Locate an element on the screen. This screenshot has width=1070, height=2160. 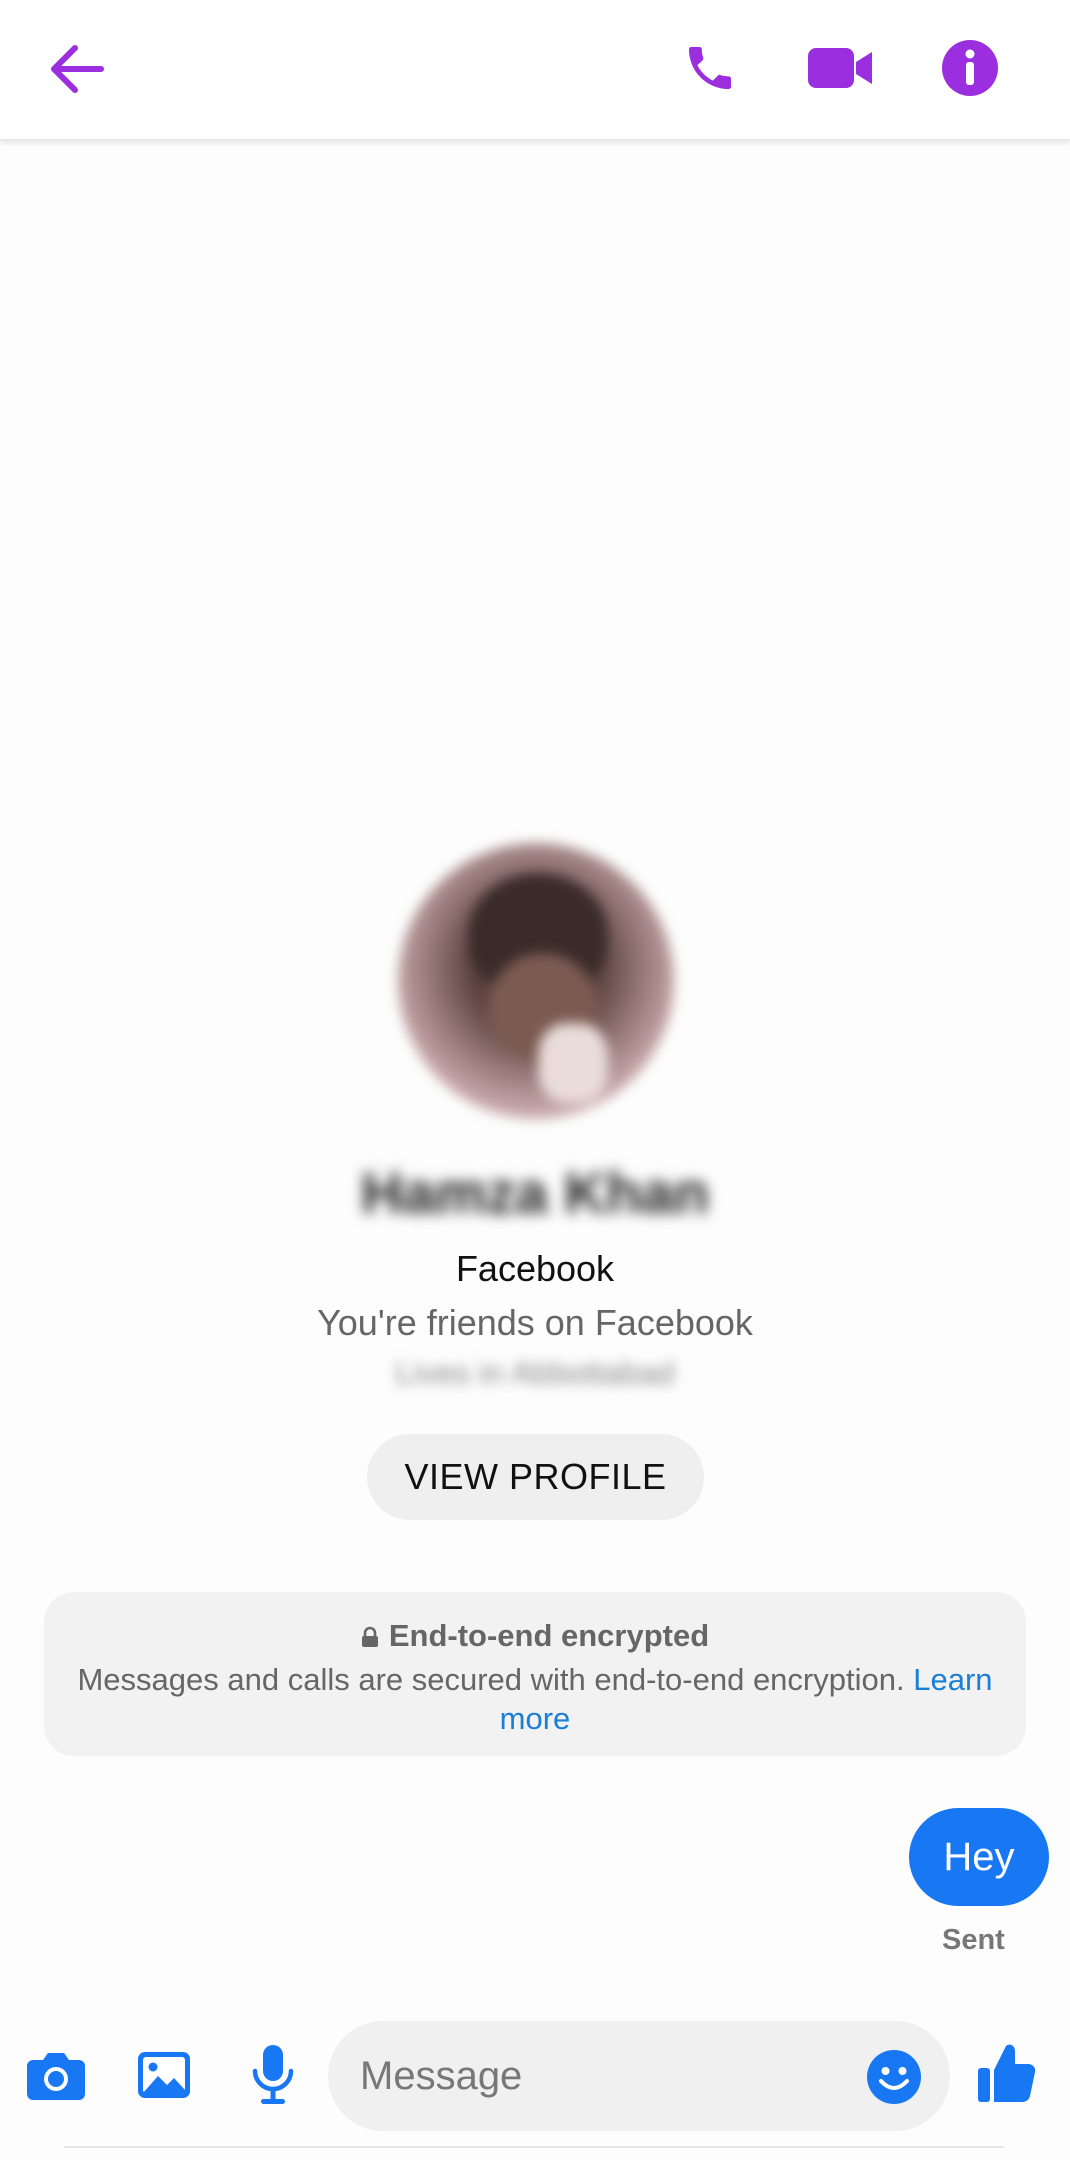
message-field is located at coordinates (639, 2076).